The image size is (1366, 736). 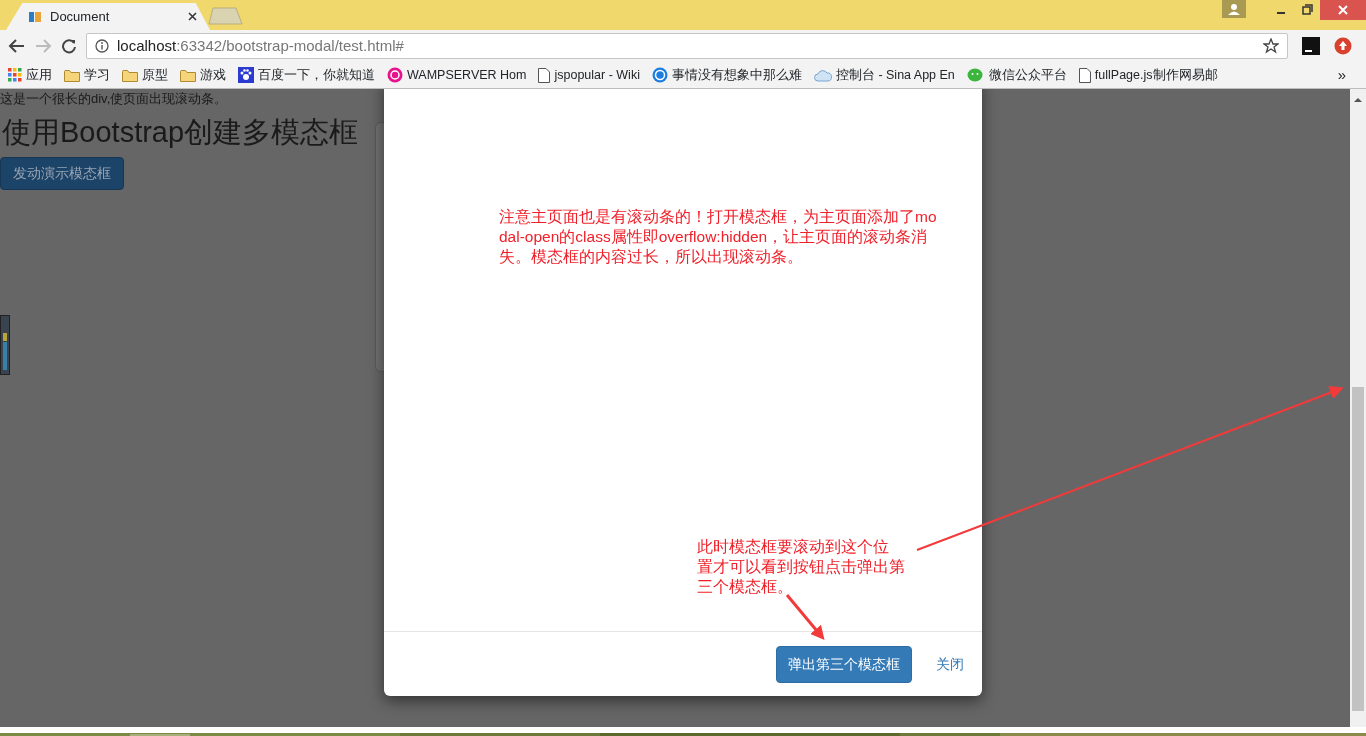 What do you see at coordinates (457, 75) in the screenshot?
I see `bookmark: WAMPSERVER Hom` at bounding box center [457, 75].